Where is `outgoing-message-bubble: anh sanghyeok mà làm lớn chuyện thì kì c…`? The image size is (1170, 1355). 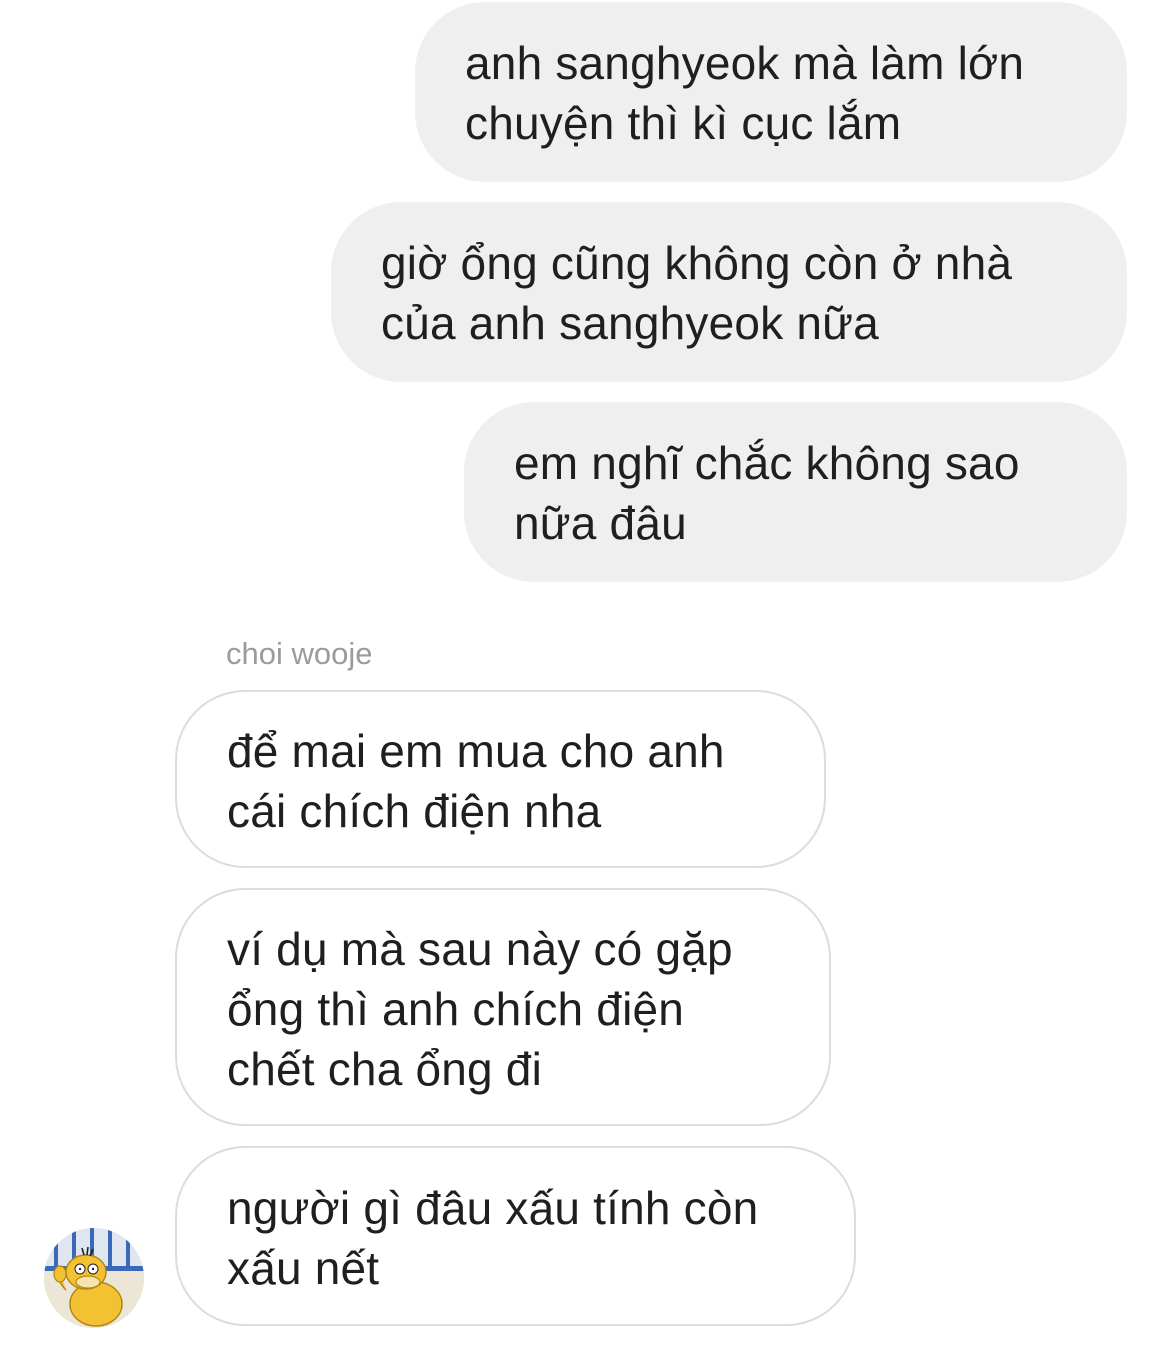
outgoing-message-bubble: anh sanghyeok mà làm lớn chuyện thì kì c… is located at coordinates (771, 92).